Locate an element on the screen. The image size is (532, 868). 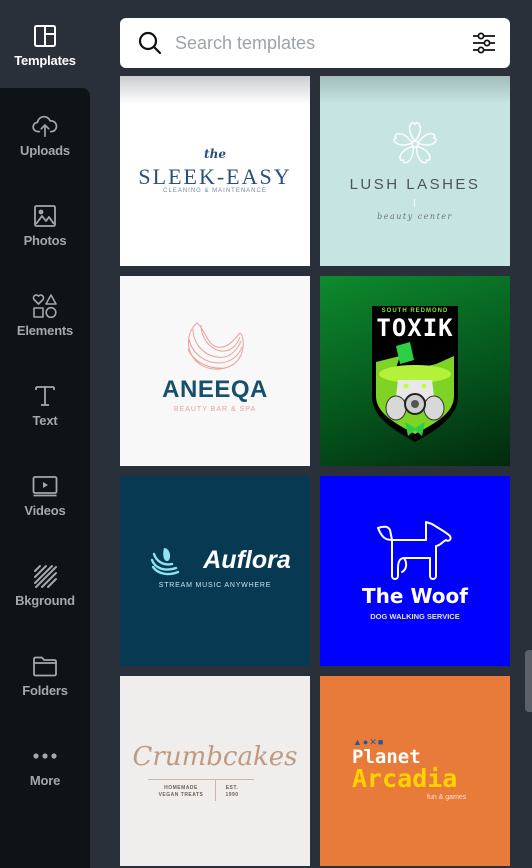
photo-icon is located at coordinates (45, 216).